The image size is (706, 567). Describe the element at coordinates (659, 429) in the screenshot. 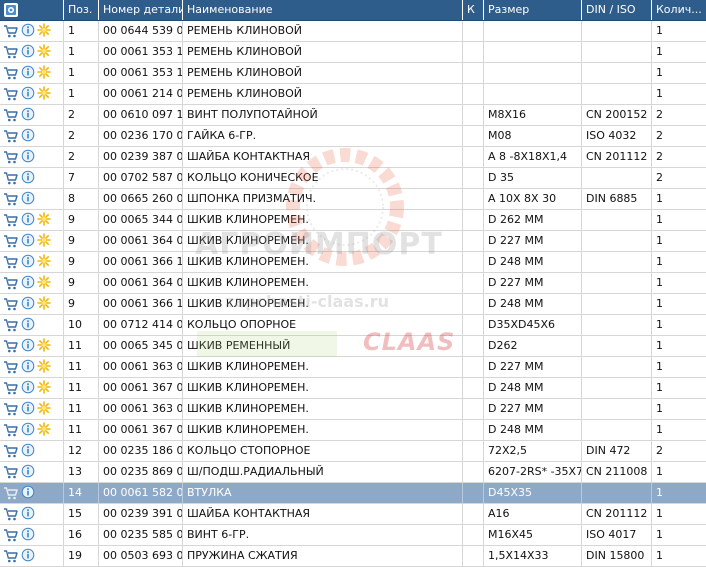

I see `cell-qty: 1` at that location.